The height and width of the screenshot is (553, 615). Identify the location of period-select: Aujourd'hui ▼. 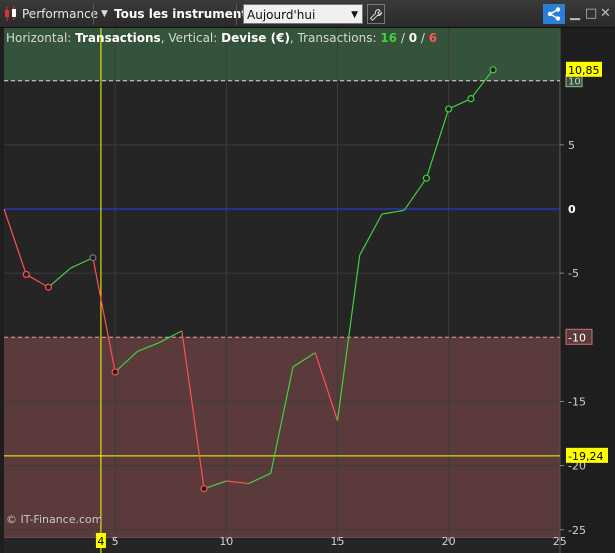
(303, 14).